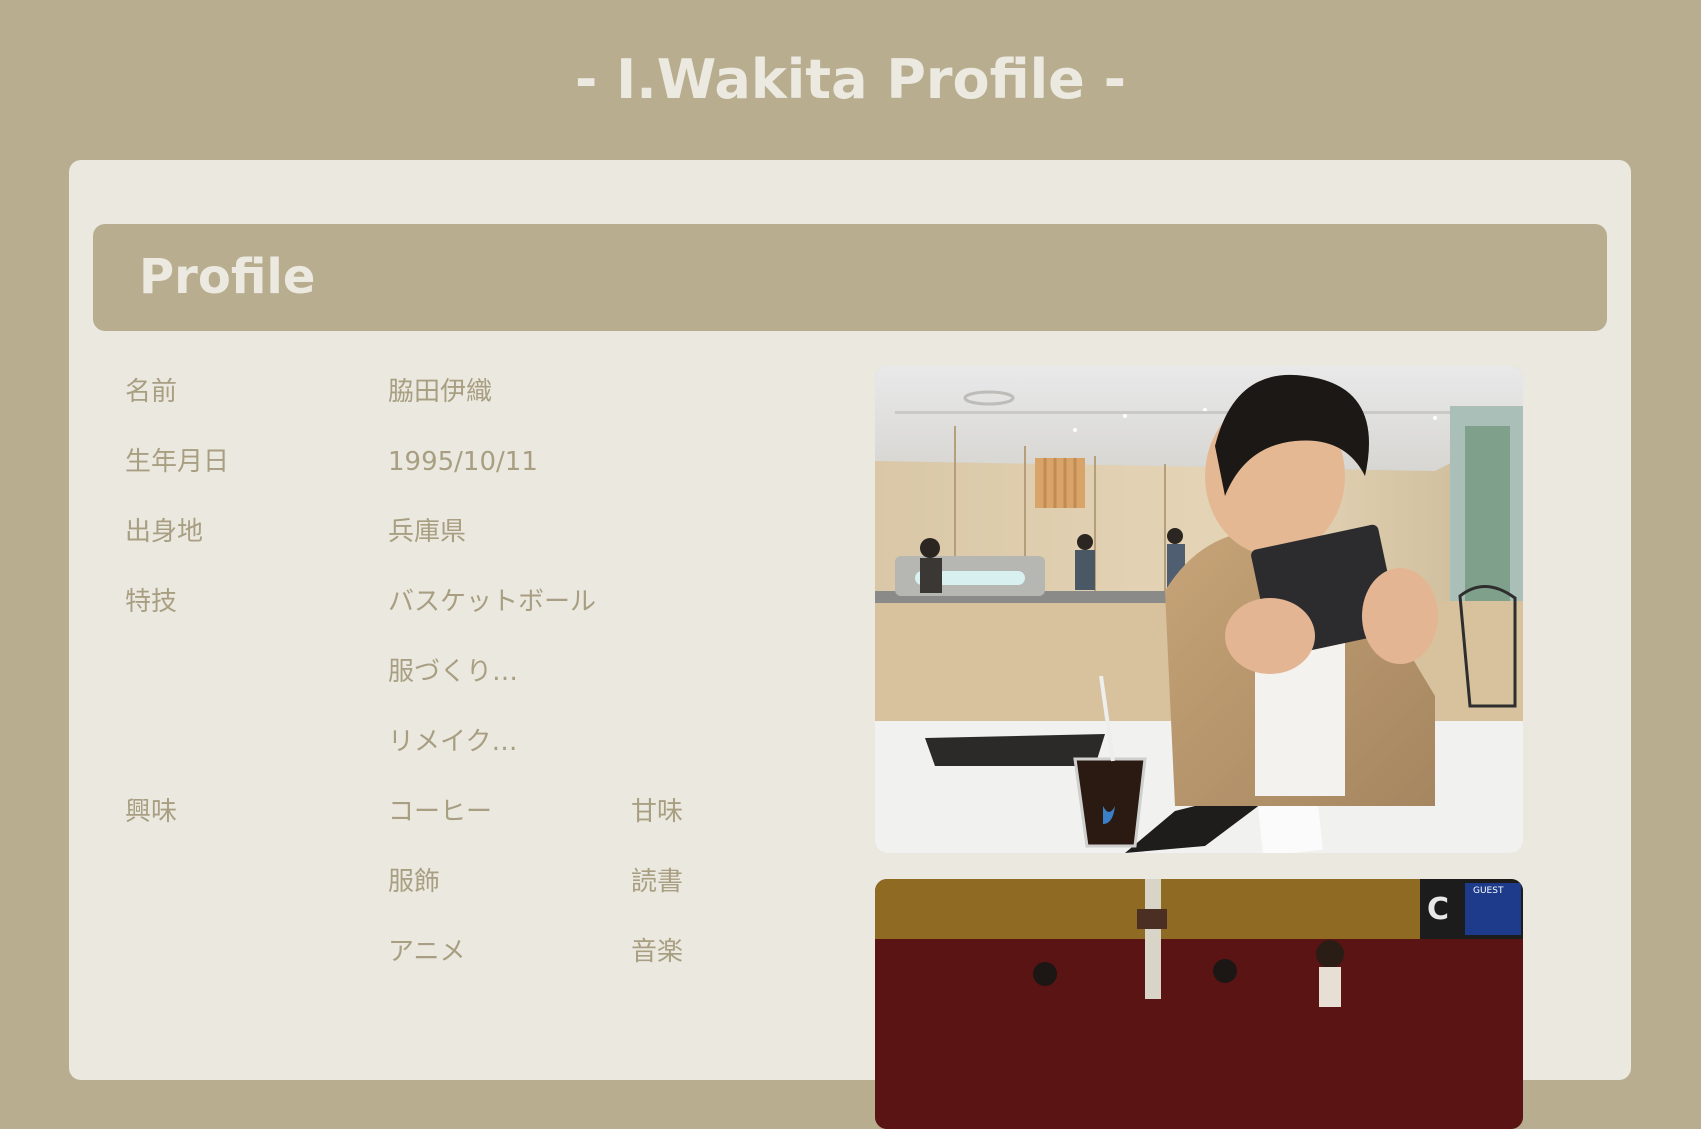  Describe the element at coordinates (1199, 1004) in the screenshot. I see `profile-photo-gym: C GUEST` at that location.